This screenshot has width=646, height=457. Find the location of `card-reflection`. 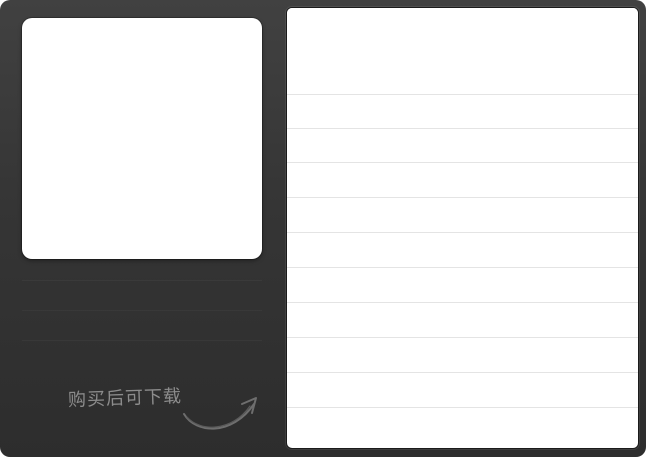

card-reflection is located at coordinates (142, 317).